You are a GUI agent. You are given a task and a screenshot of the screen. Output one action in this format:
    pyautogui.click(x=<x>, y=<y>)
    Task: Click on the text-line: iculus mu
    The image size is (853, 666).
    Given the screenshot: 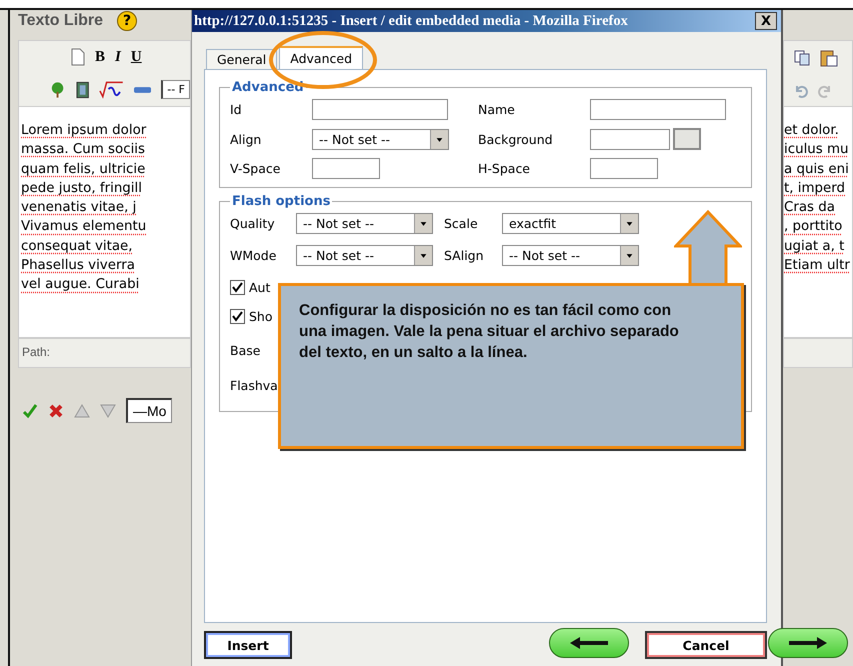 What is the action you would take?
    pyautogui.click(x=816, y=150)
    